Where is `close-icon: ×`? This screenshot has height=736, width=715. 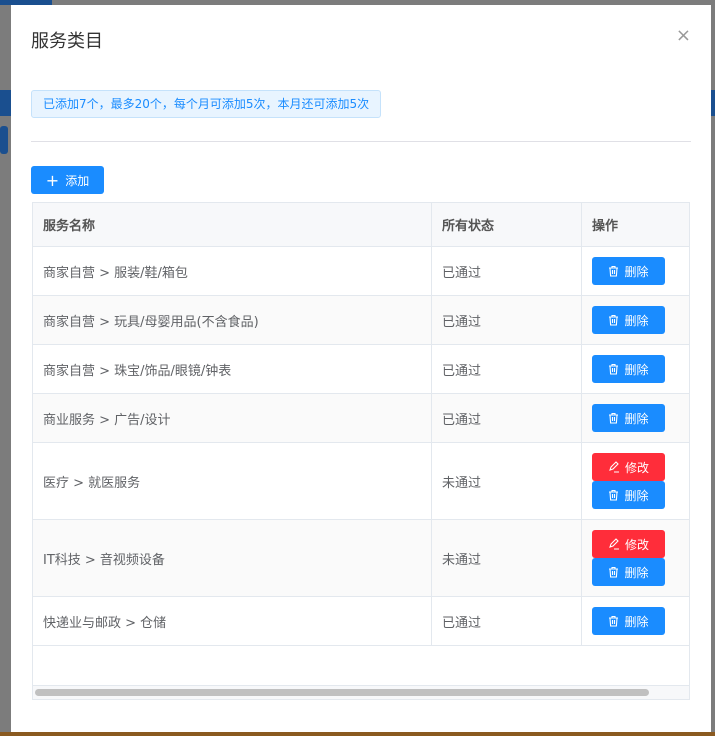 close-icon: × is located at coordinates (683, 35).